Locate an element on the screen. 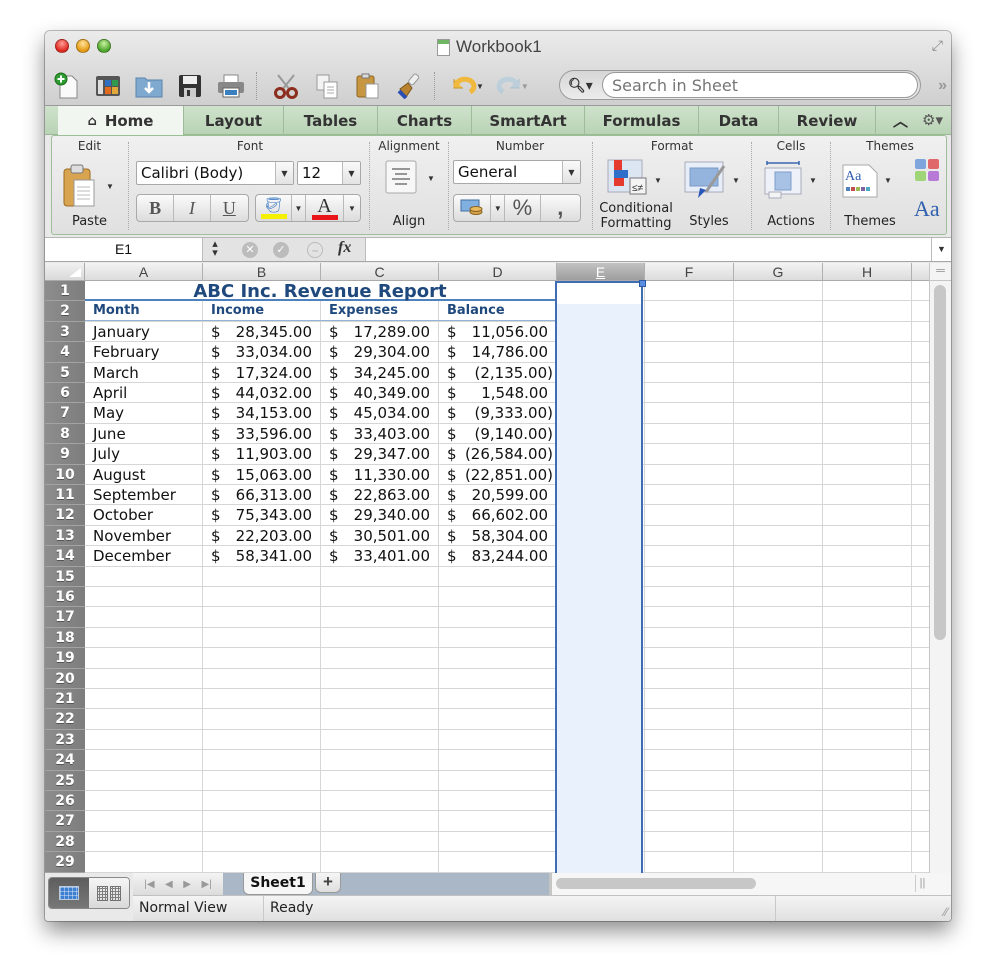 The height and width of the screenshot is (974, 1000). styles-button: ▼ is located at coordinates (715, 184).